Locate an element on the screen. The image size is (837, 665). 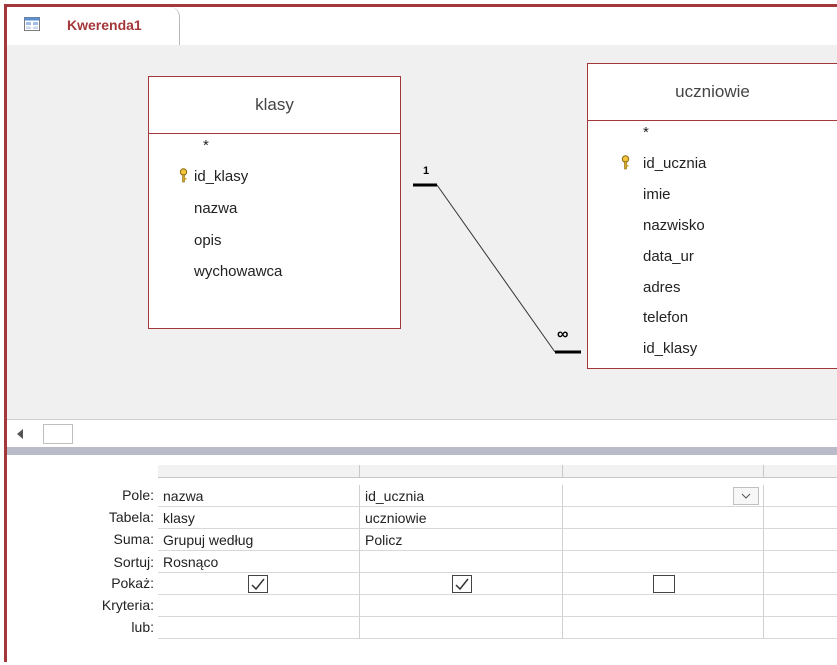
cell-tabela-1: klasy is located at coordinates (259, 518).